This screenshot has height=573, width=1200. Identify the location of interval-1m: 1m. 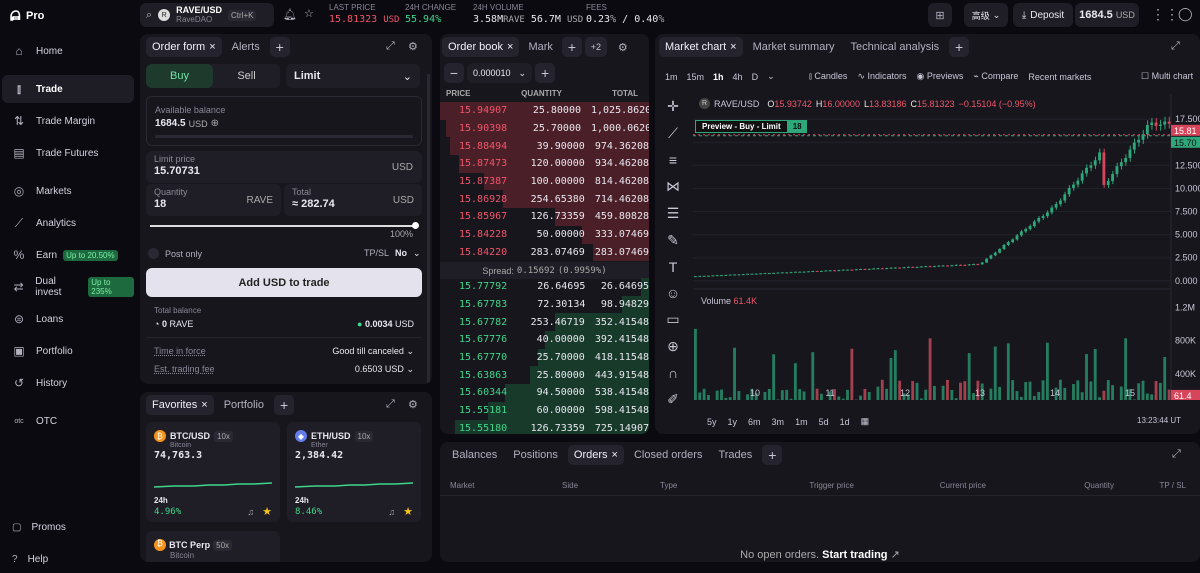
(671, 77).